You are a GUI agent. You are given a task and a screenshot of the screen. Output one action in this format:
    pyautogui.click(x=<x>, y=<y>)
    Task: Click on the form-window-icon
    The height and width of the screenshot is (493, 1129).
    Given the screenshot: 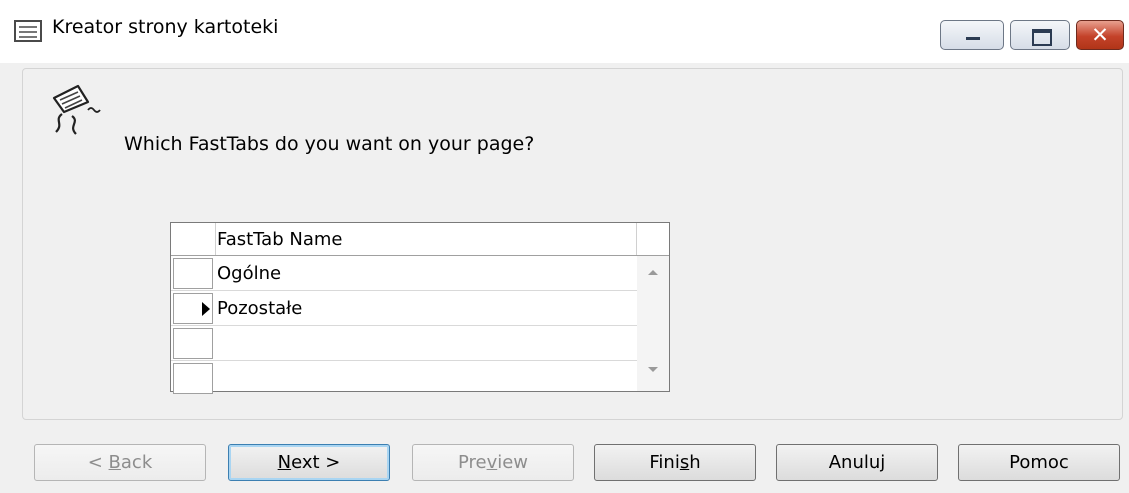 What is the action you would take?
    pyautogui.click(x=28, y=31)
    